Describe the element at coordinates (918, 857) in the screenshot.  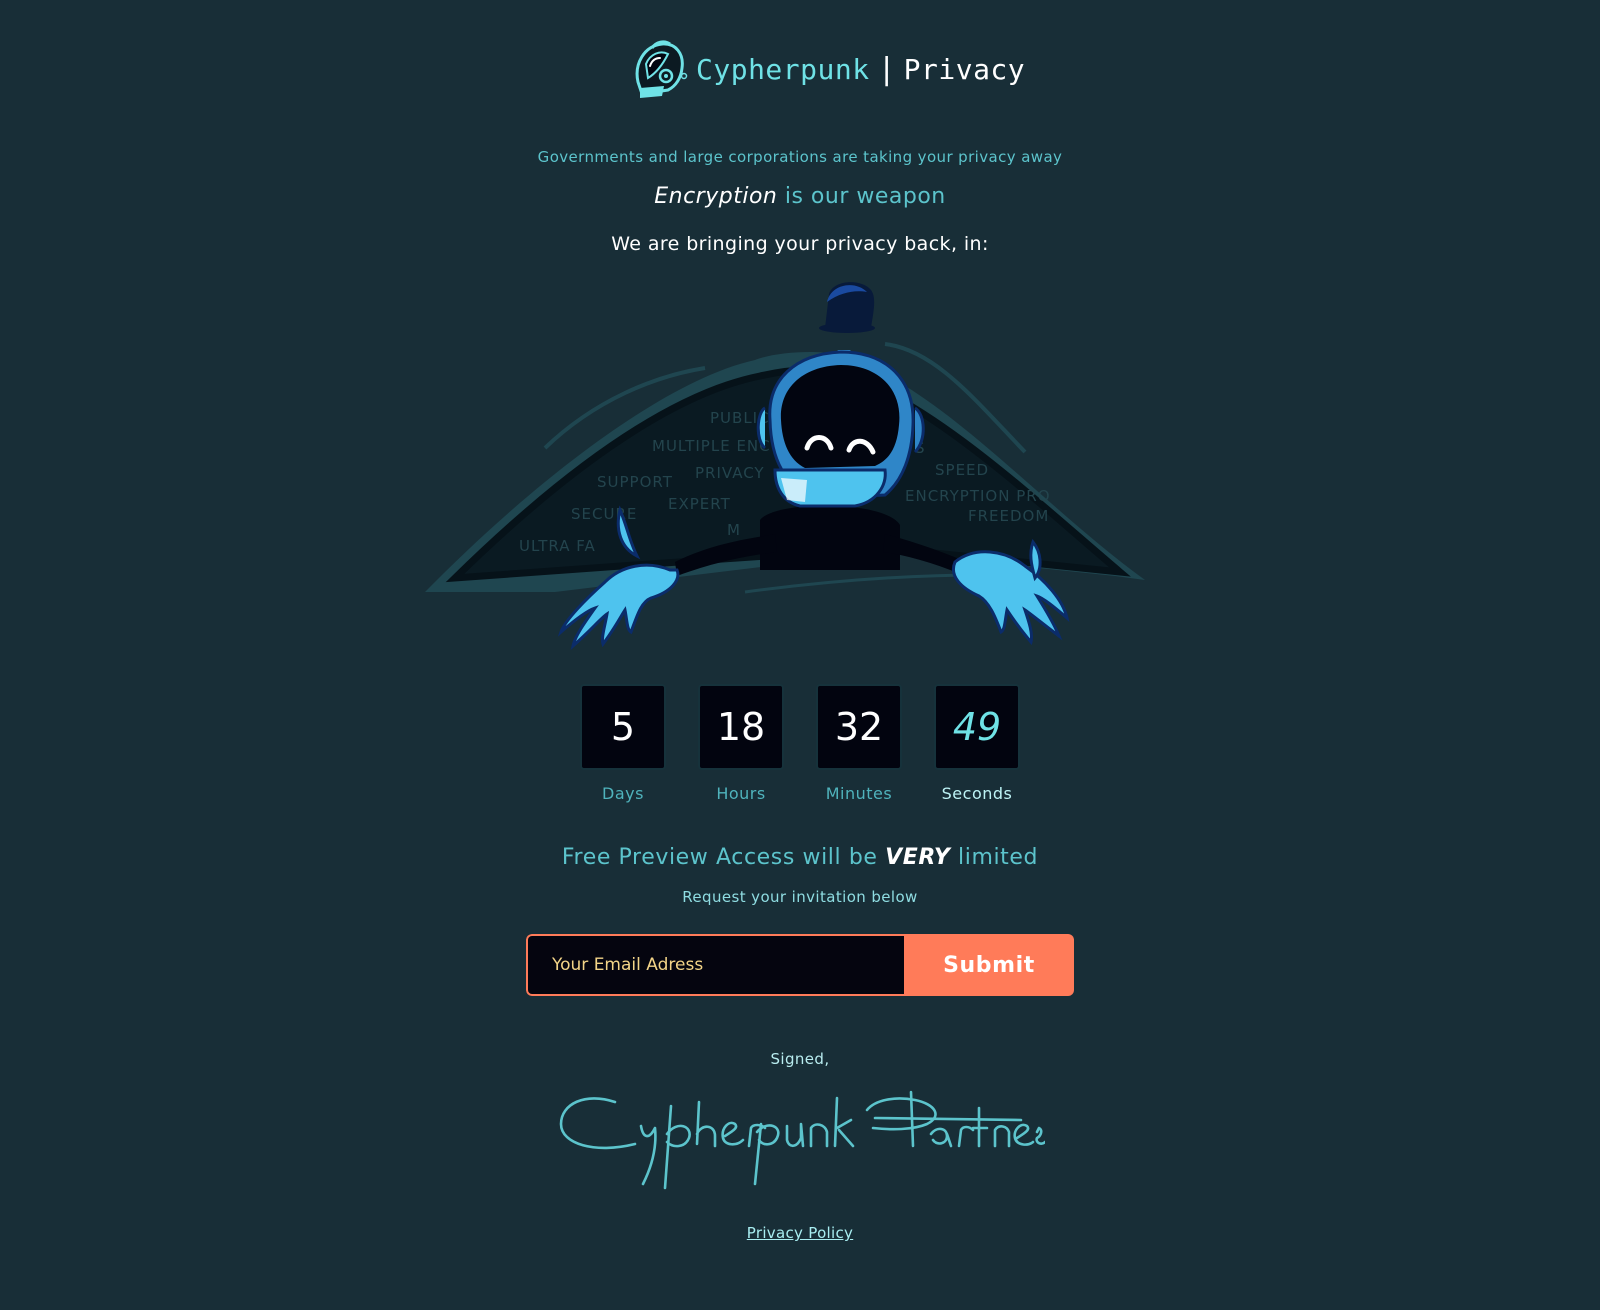
I see `offer-emphasis: VERY` at that location.